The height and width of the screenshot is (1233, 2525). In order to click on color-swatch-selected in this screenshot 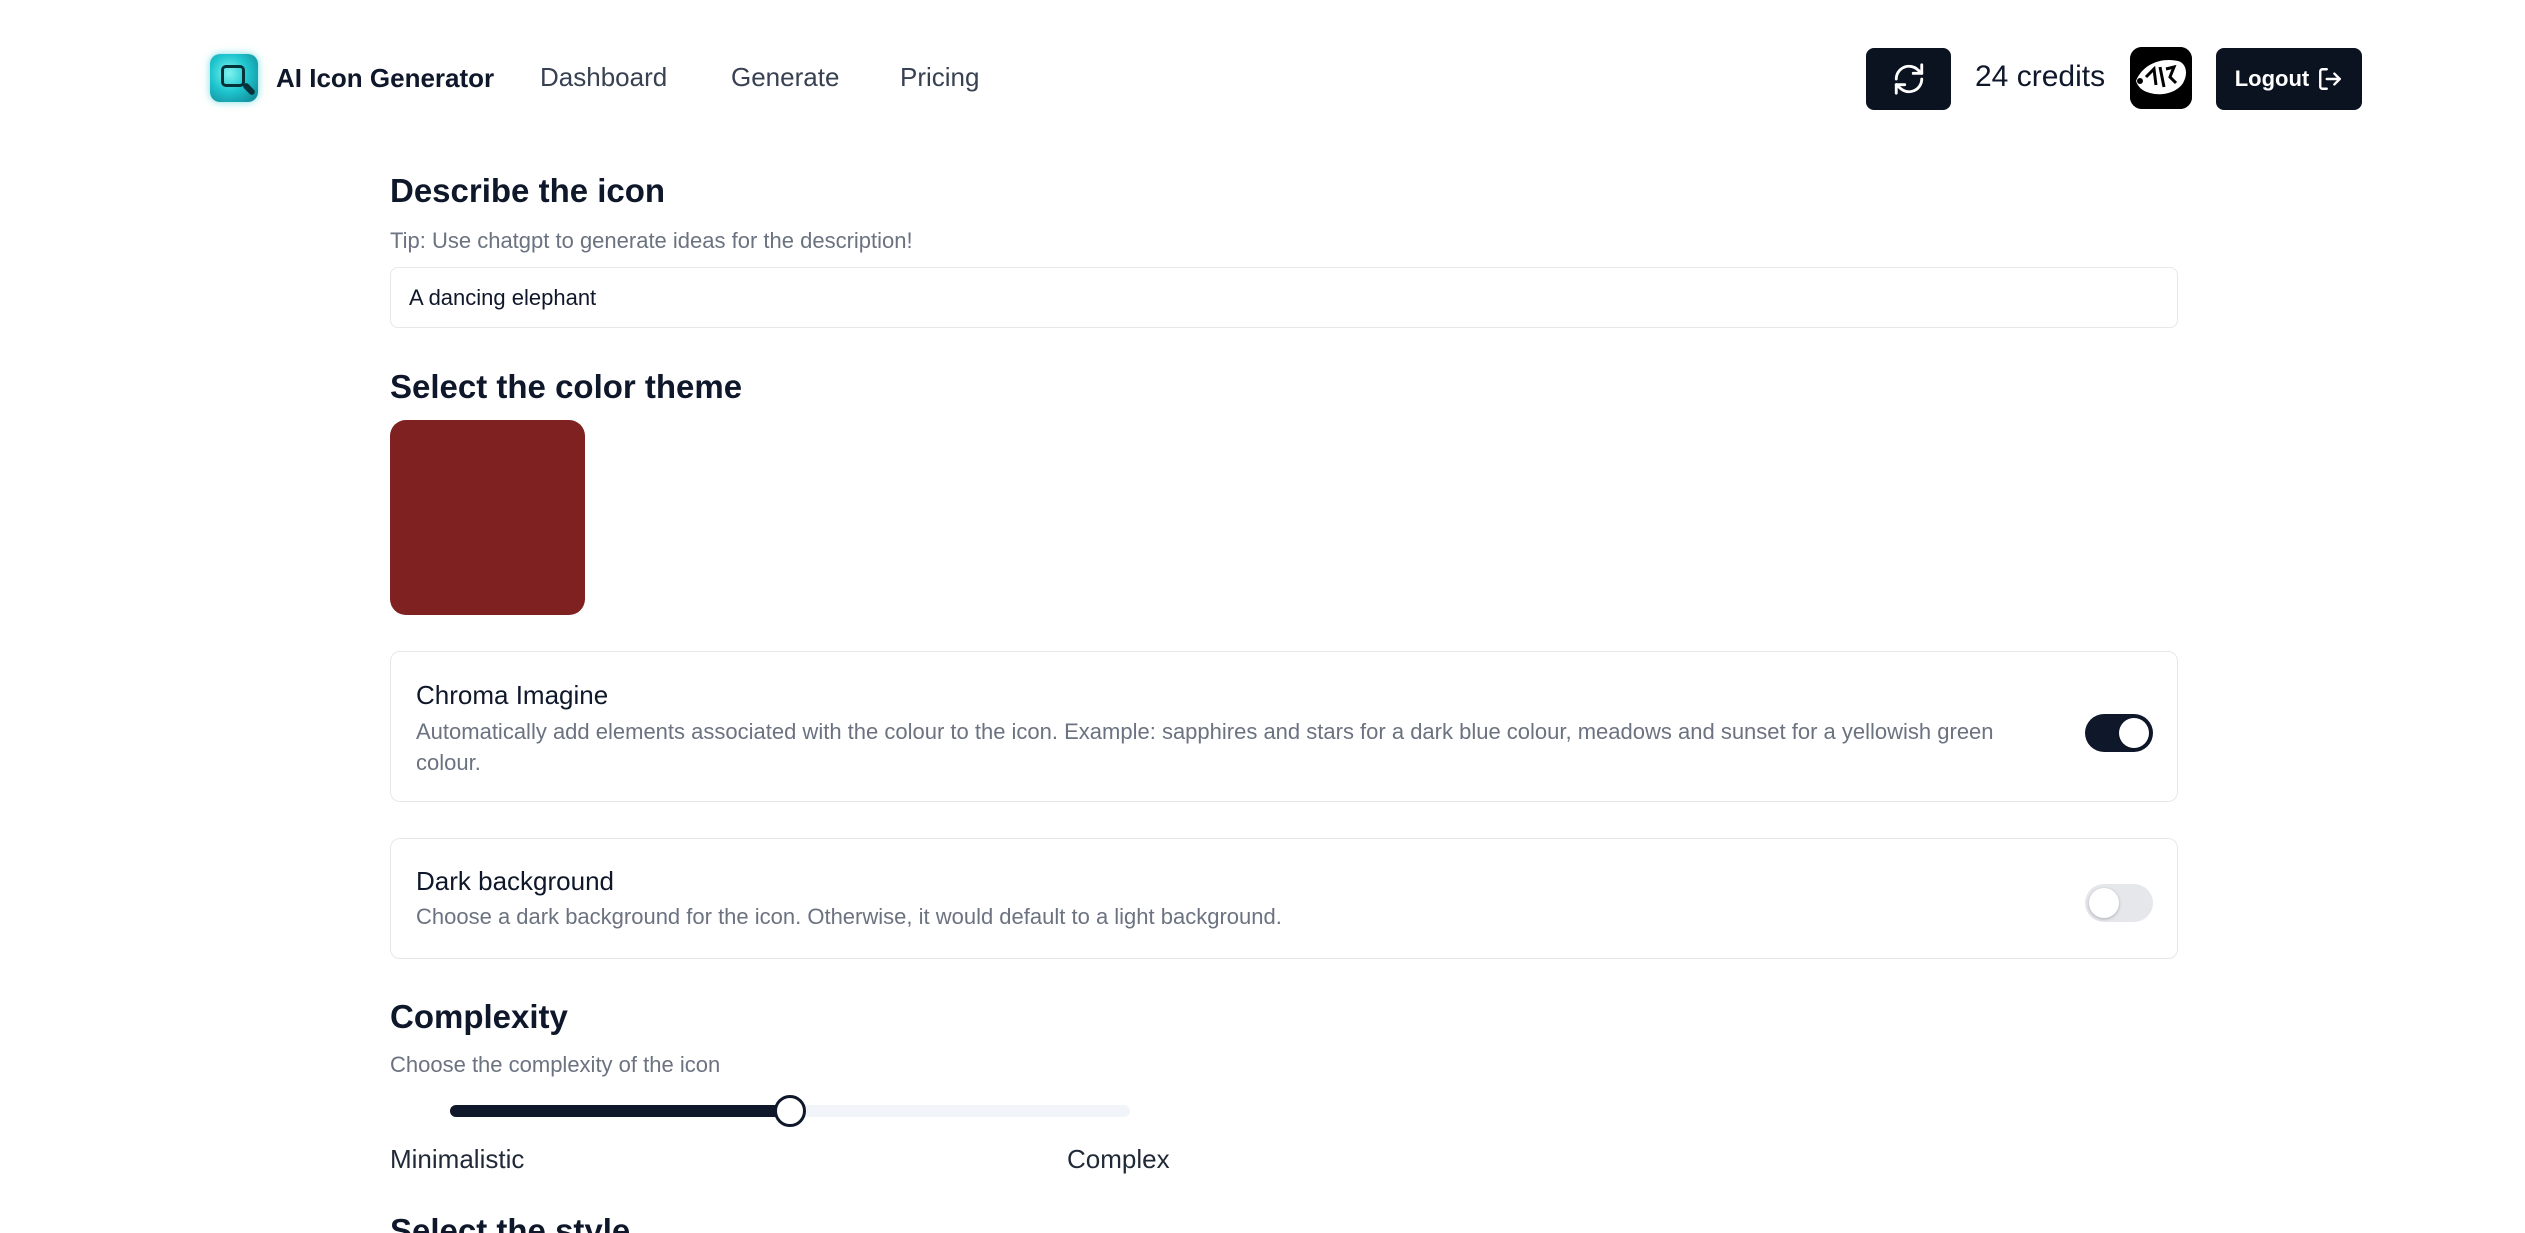, I will do `click(487, 517)`.